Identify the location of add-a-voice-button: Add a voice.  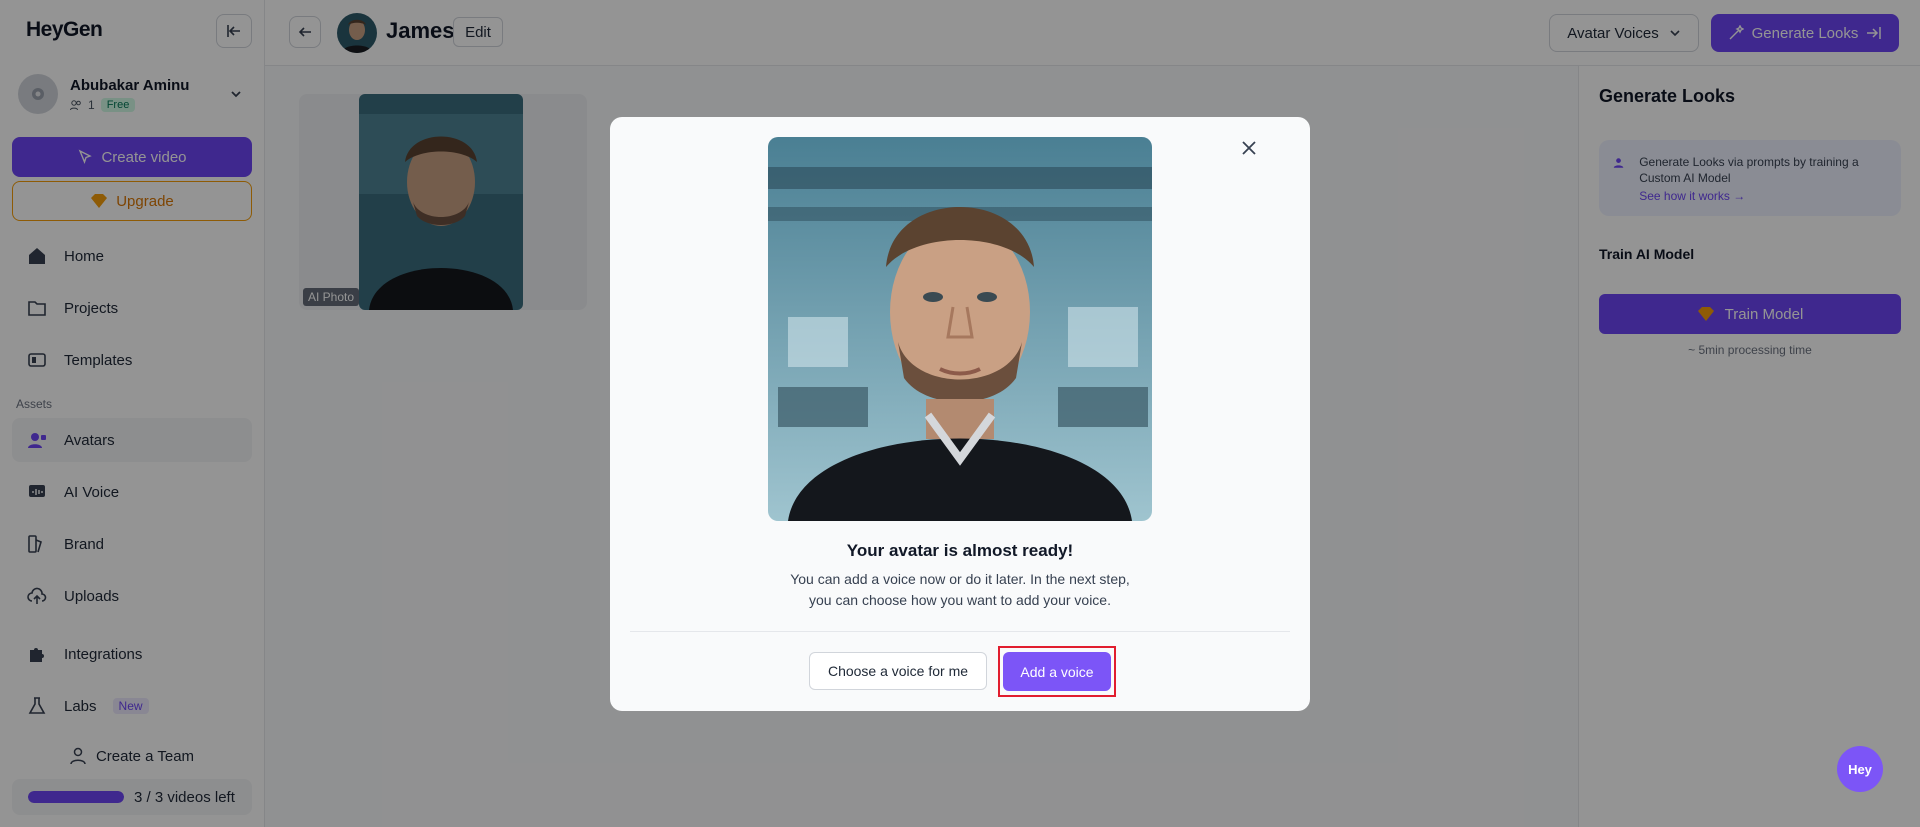
(1057, 671).